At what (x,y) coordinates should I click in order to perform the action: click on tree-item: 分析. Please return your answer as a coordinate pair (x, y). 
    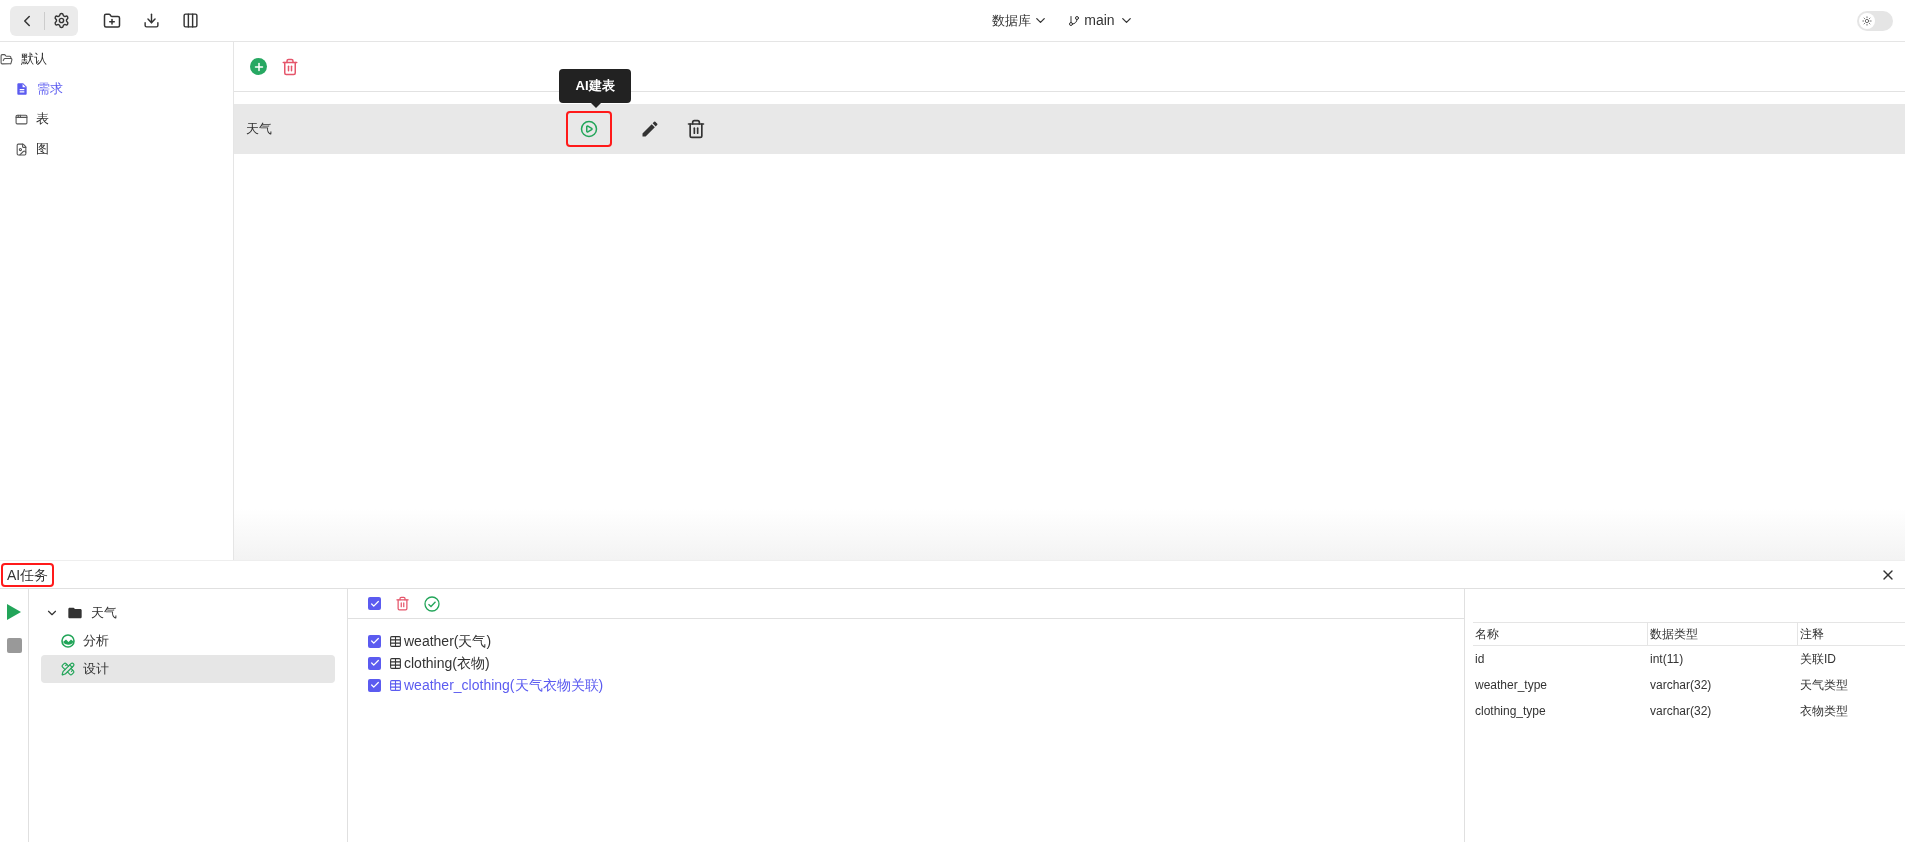
    Looking at the image, I should click on (188, 641).